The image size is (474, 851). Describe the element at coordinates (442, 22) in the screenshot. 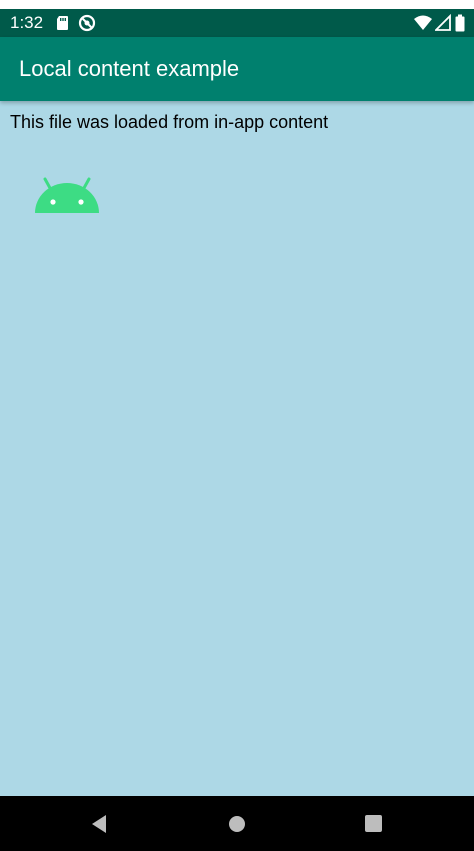

I see `signal-icon` at that location.